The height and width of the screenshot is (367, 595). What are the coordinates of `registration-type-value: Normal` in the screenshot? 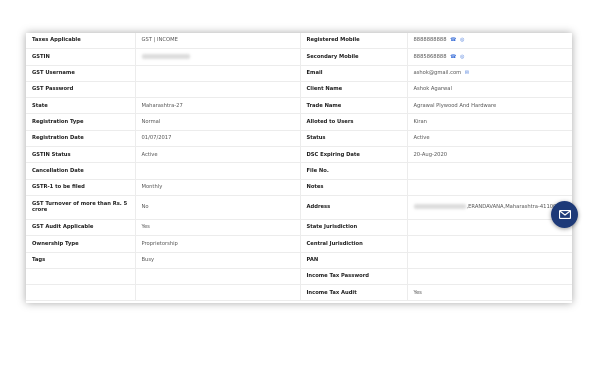 It's located at (218, 122).